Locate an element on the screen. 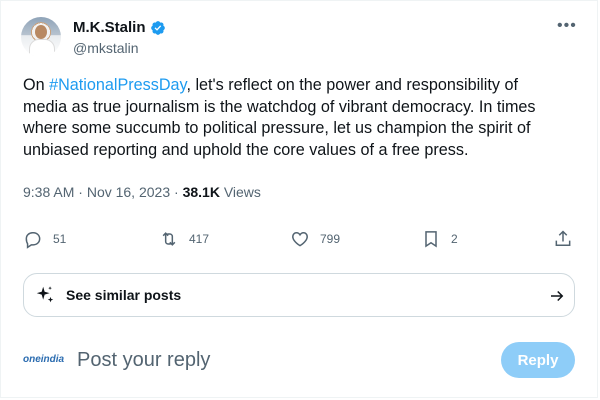 The image size is (600, 400). bookmark-icon is located at coordinates (431, 239).